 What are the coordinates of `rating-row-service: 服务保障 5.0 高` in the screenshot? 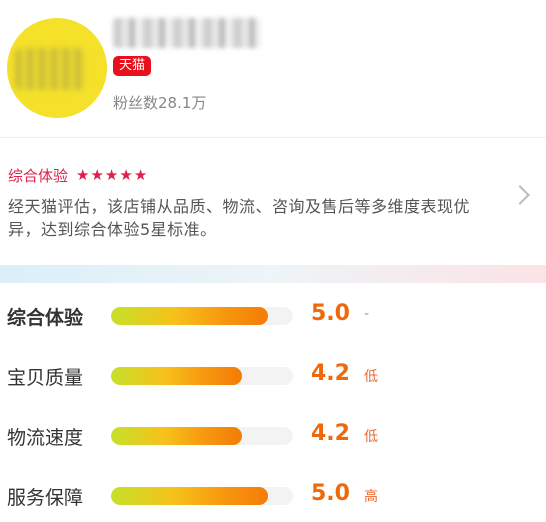 It's located at (273, 495).